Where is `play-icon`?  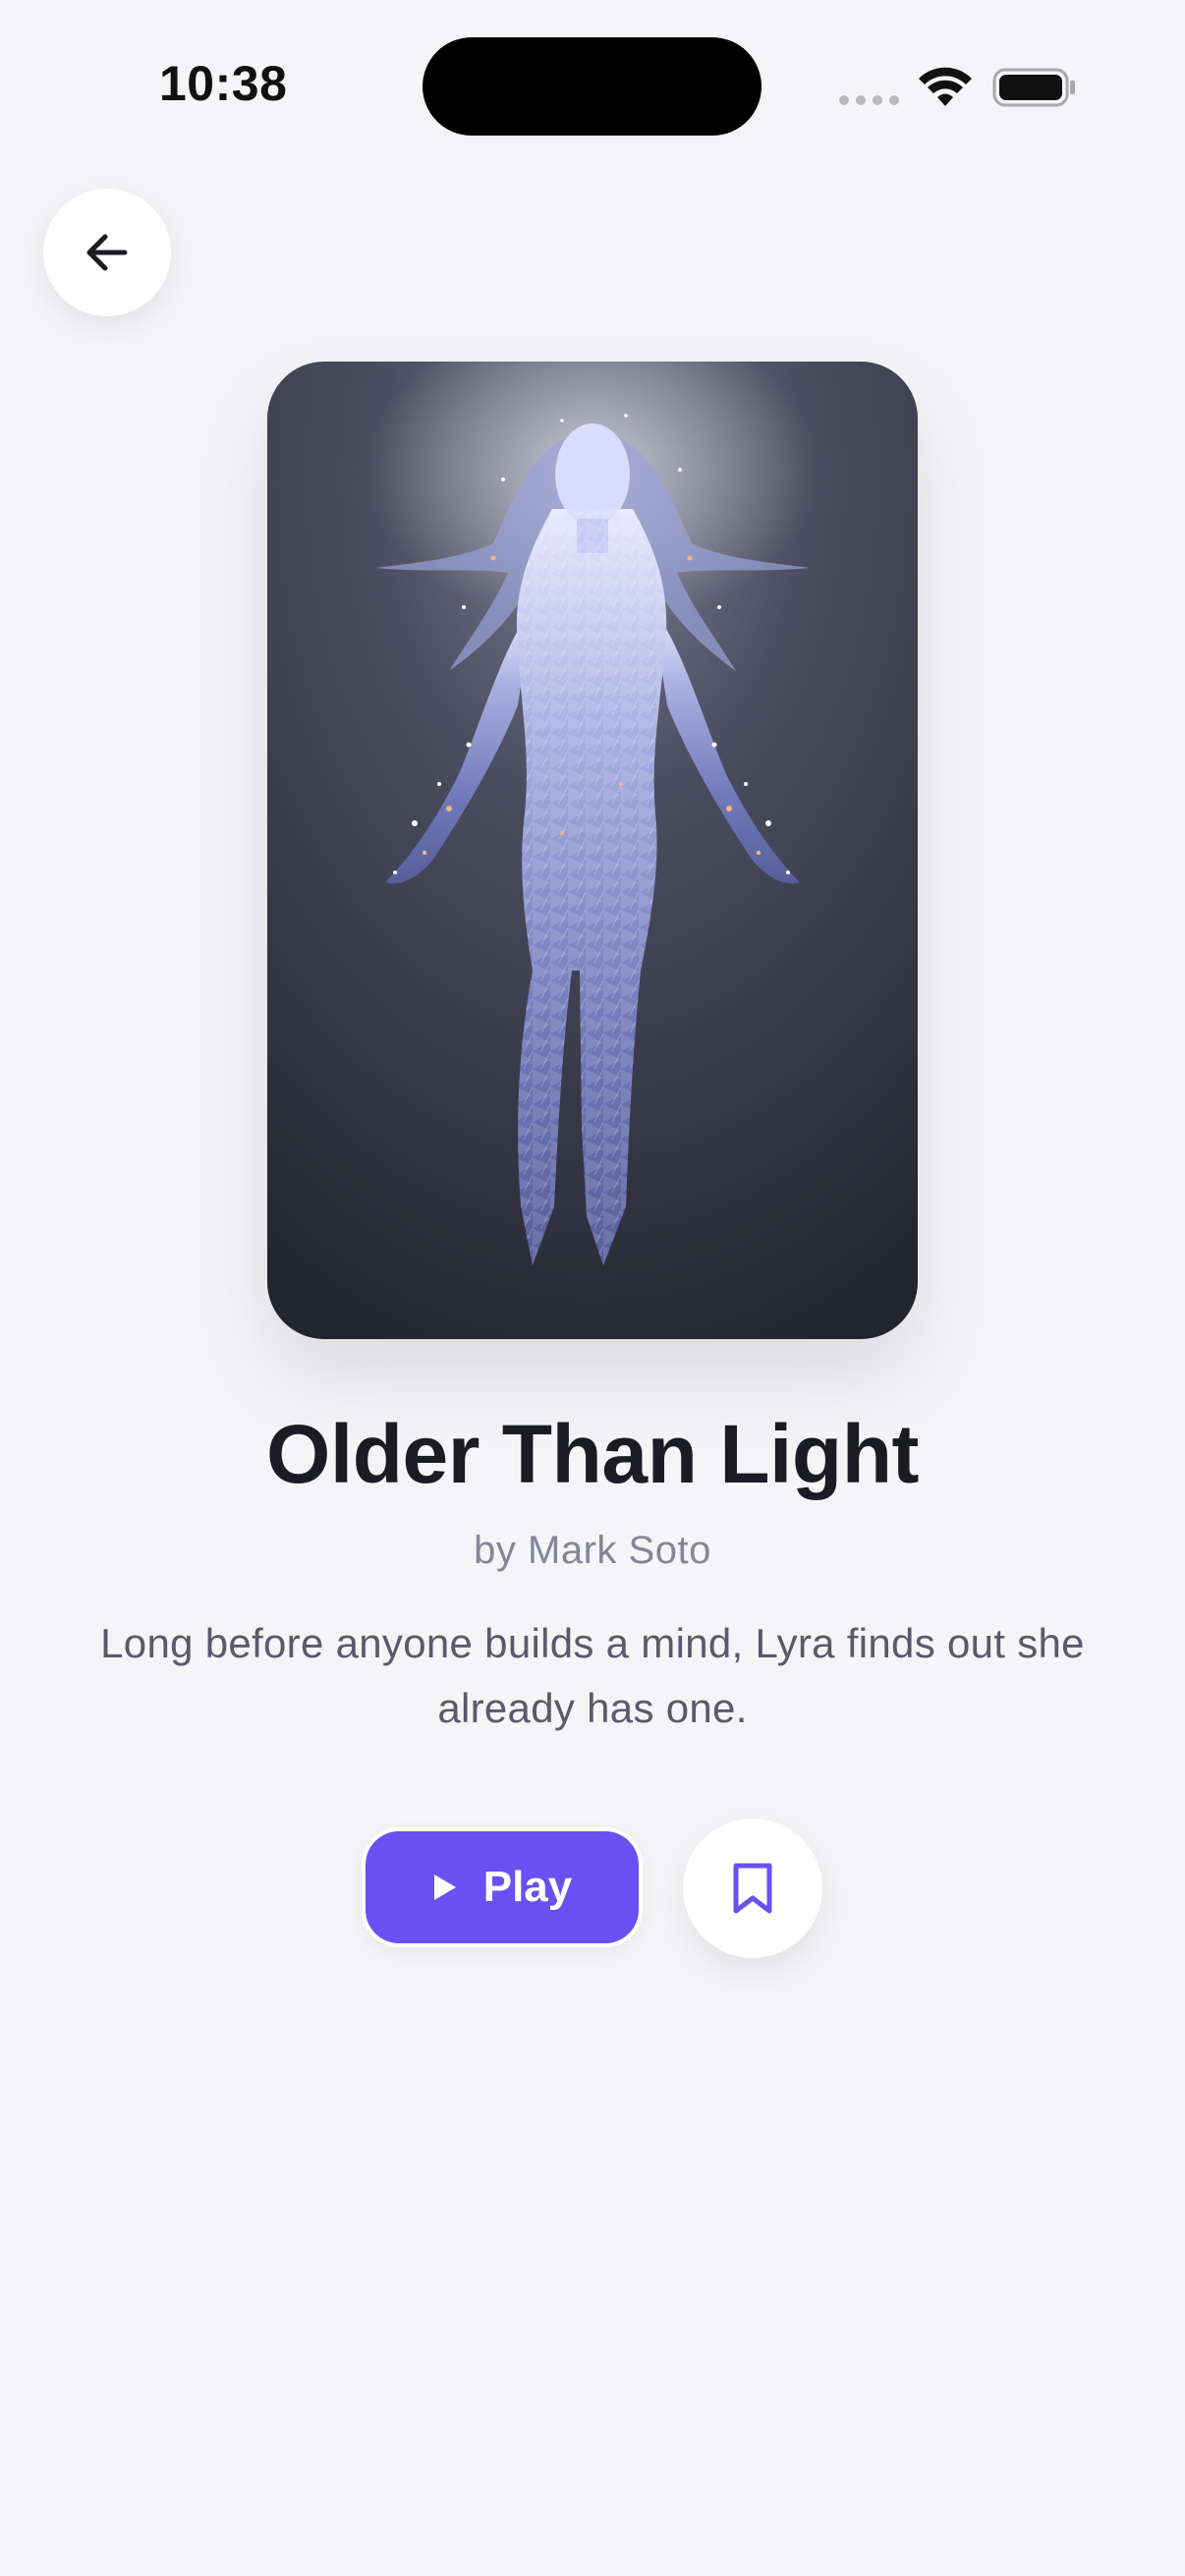 play-icon is located at coordinates (445, 1887).